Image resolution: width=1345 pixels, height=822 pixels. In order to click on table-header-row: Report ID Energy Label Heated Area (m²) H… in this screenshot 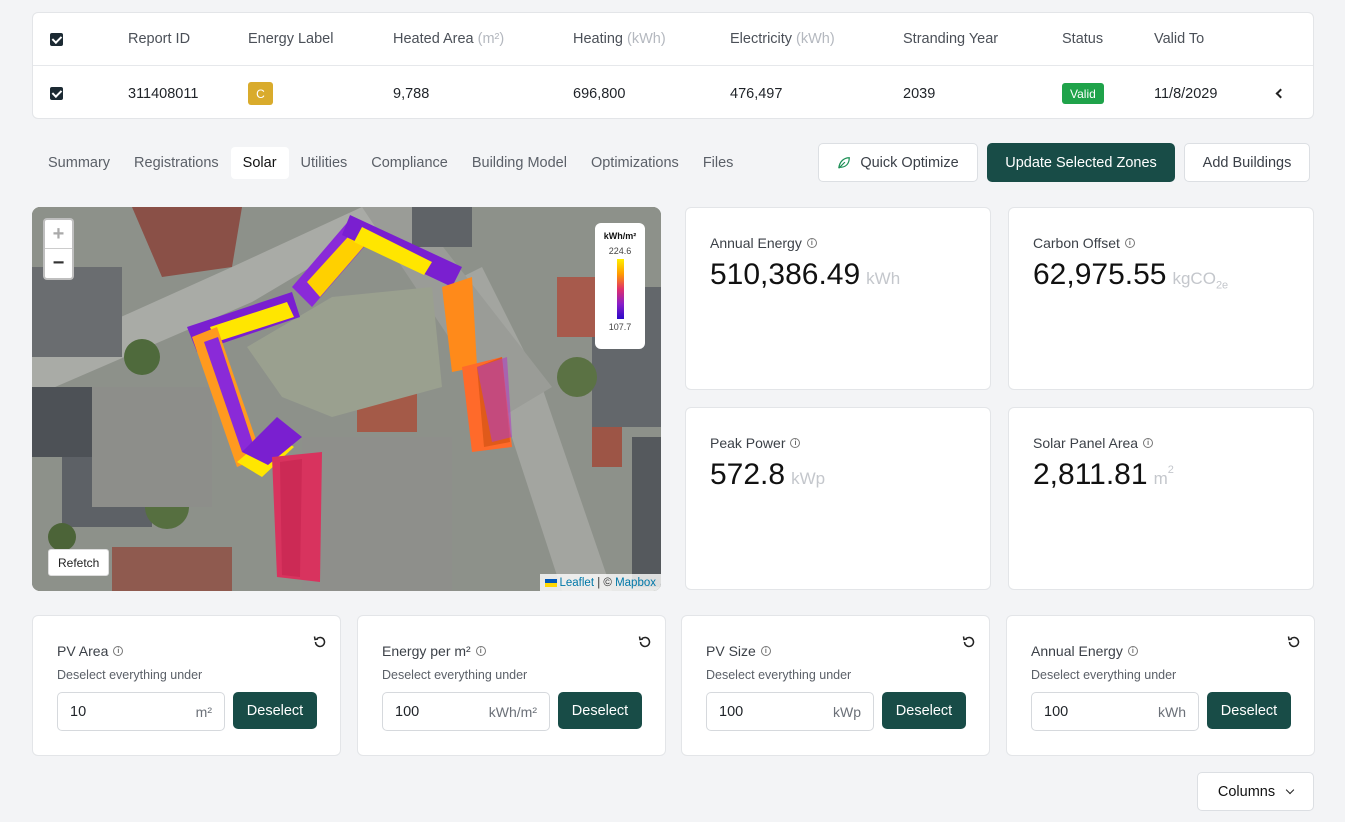, I will do `click(673, 39)`.